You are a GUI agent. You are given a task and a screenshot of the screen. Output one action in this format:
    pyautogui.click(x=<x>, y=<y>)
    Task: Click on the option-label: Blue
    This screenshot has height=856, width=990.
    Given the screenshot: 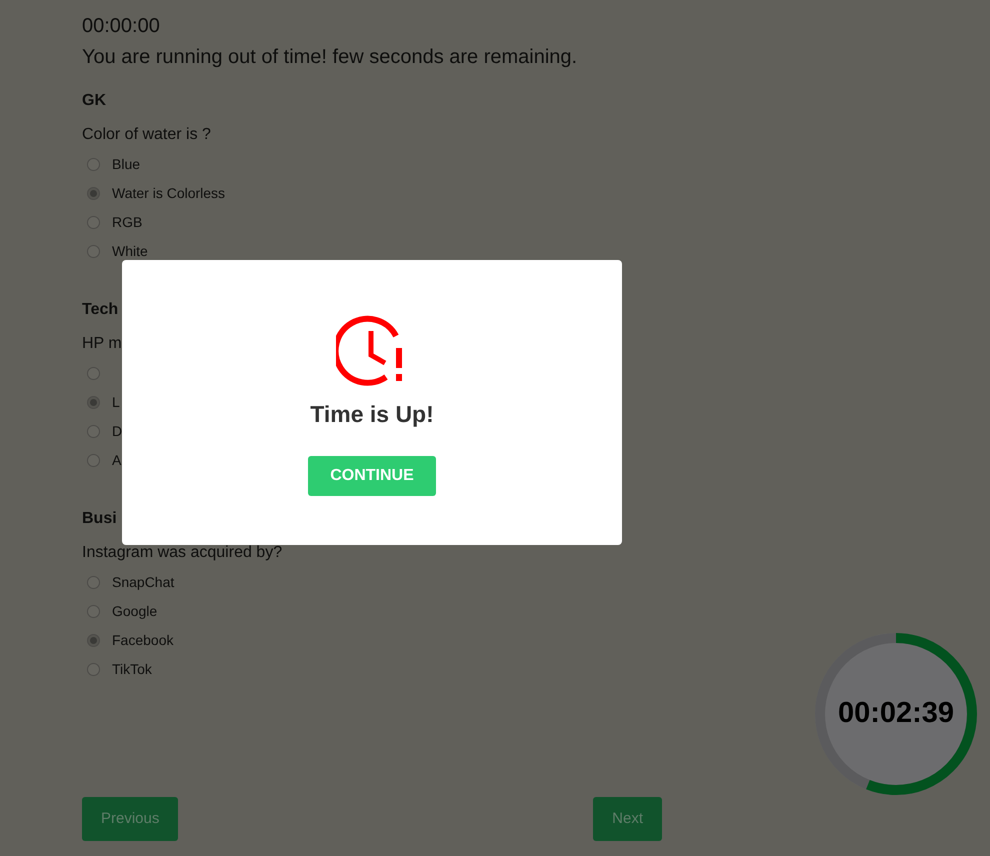 What is the action you would take?
    pyautogui.click(x=126, y=164)
    